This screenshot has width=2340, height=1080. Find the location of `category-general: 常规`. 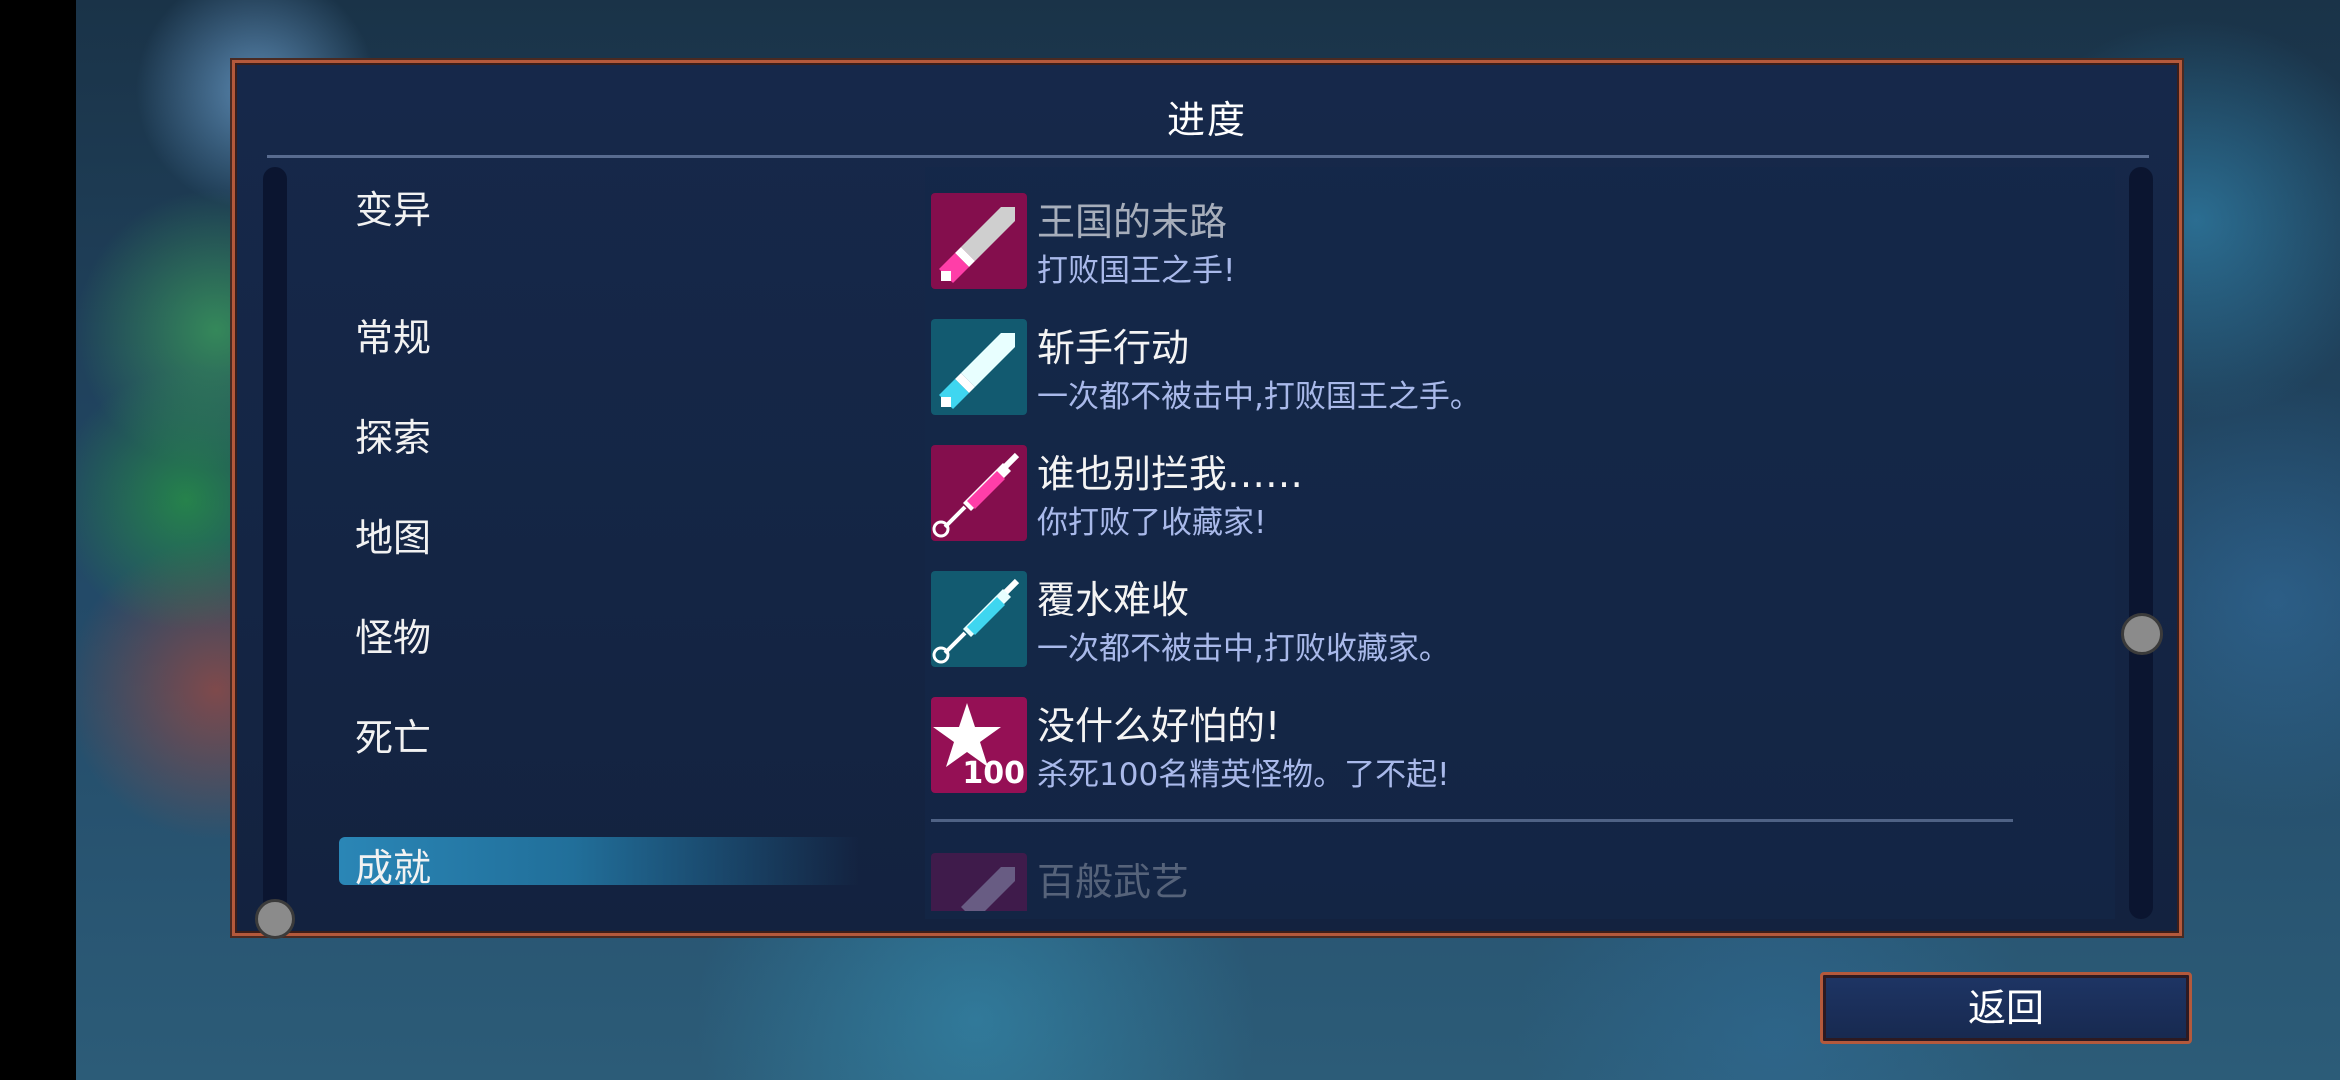

category-general: 常规 is located at coordinates (393, 334).